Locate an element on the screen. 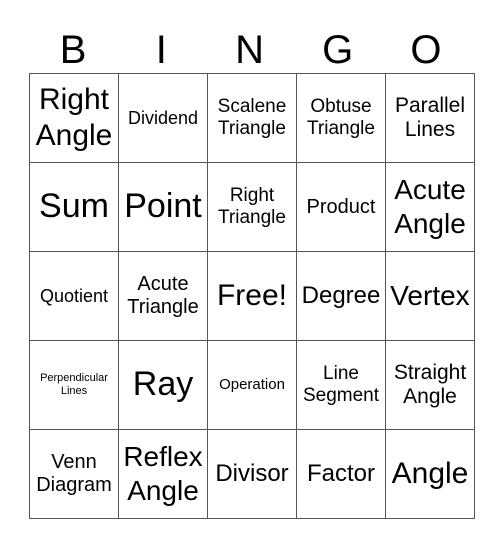 This screenshot has height=544, width=500. bingo-cell: Quotient is located at coordinates (74, 296).